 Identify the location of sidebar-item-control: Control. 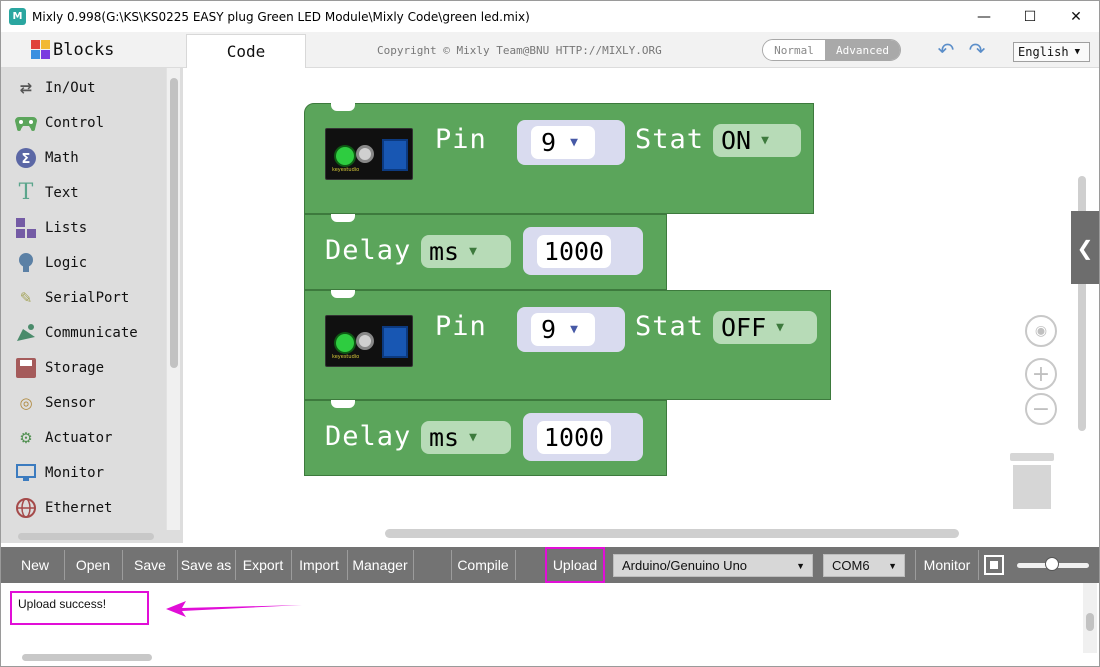
(83, 122).